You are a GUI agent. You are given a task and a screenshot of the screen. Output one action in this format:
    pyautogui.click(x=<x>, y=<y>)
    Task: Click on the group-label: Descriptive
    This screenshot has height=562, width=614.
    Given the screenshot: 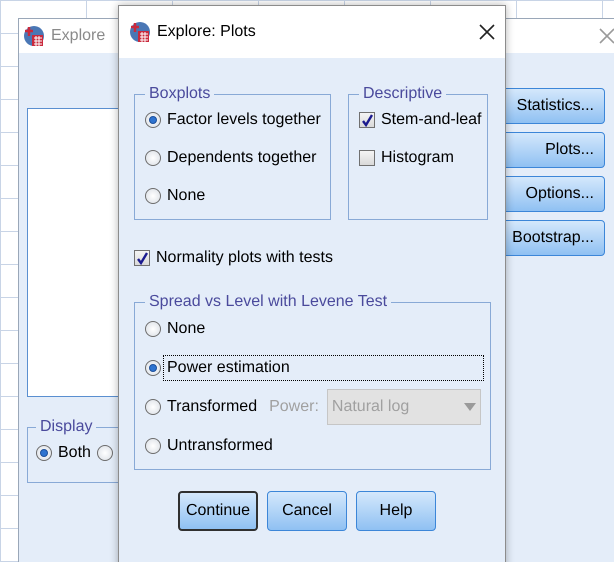 What is the action you would take?
    pyautogui.click(x=403, y=94)
    